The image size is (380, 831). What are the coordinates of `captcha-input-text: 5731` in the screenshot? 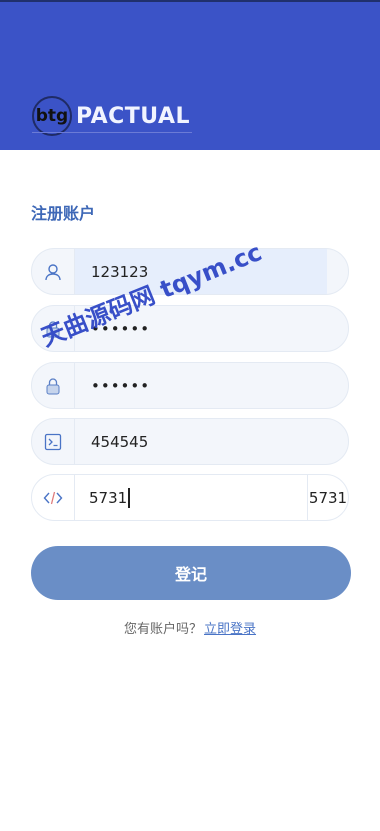 It's located at (108, 497).